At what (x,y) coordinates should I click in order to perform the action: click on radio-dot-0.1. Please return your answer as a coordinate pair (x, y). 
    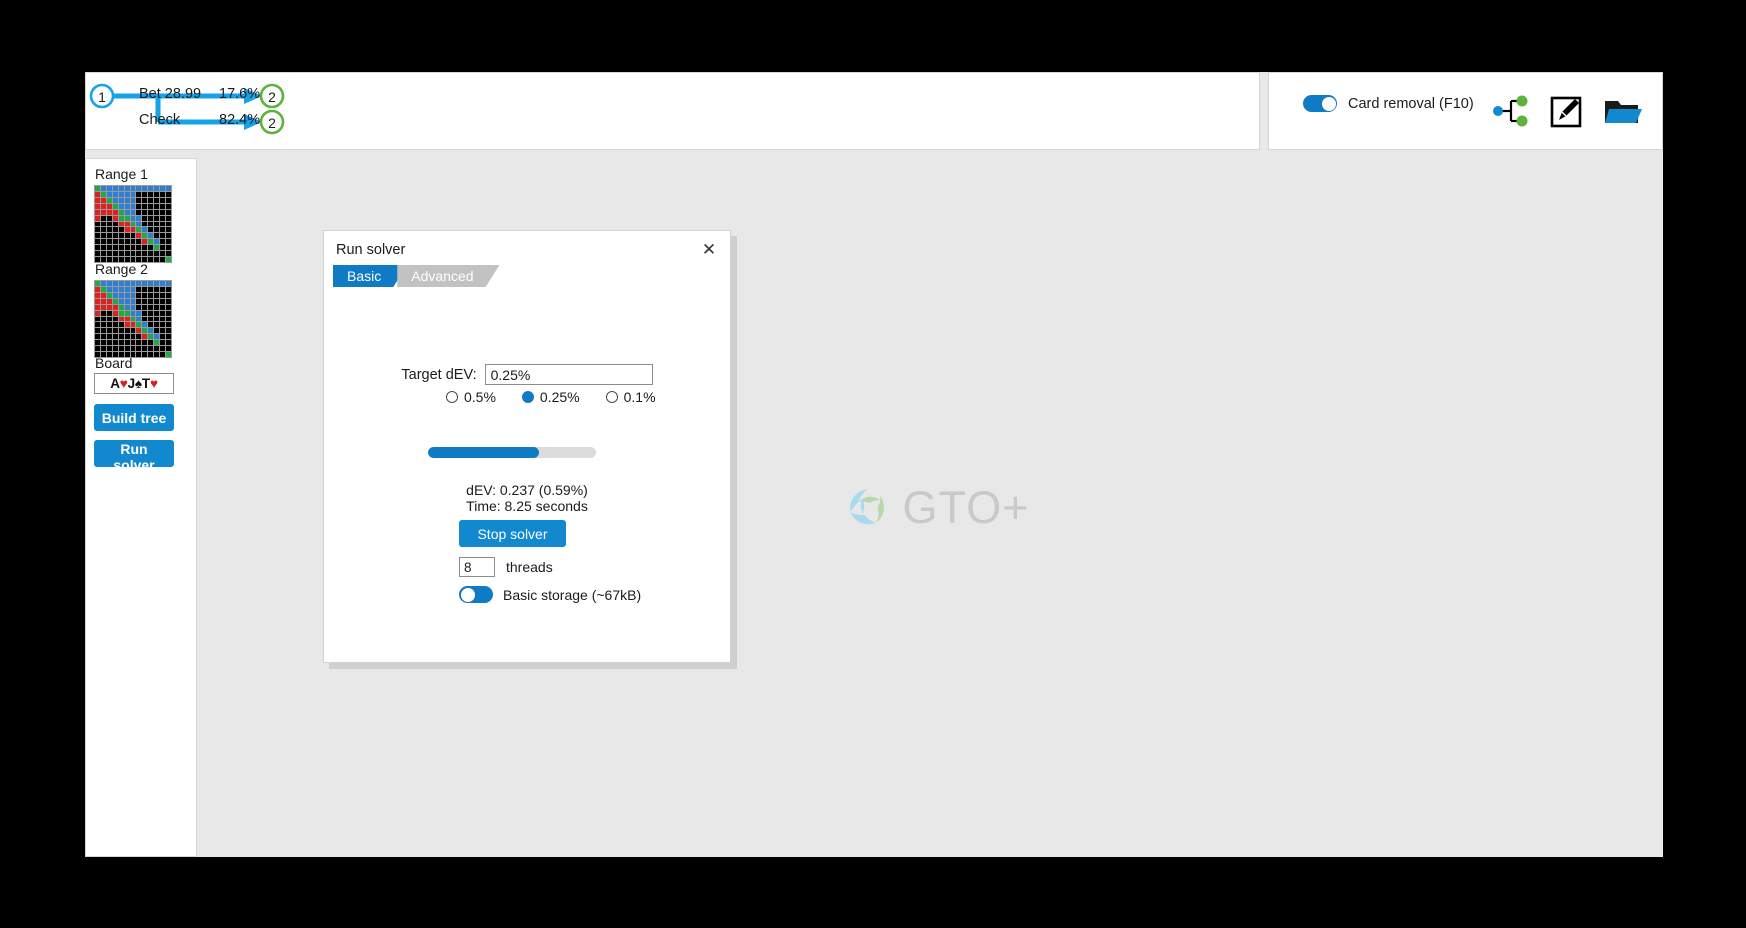
    Looking at the image, I should click on (611, 397).